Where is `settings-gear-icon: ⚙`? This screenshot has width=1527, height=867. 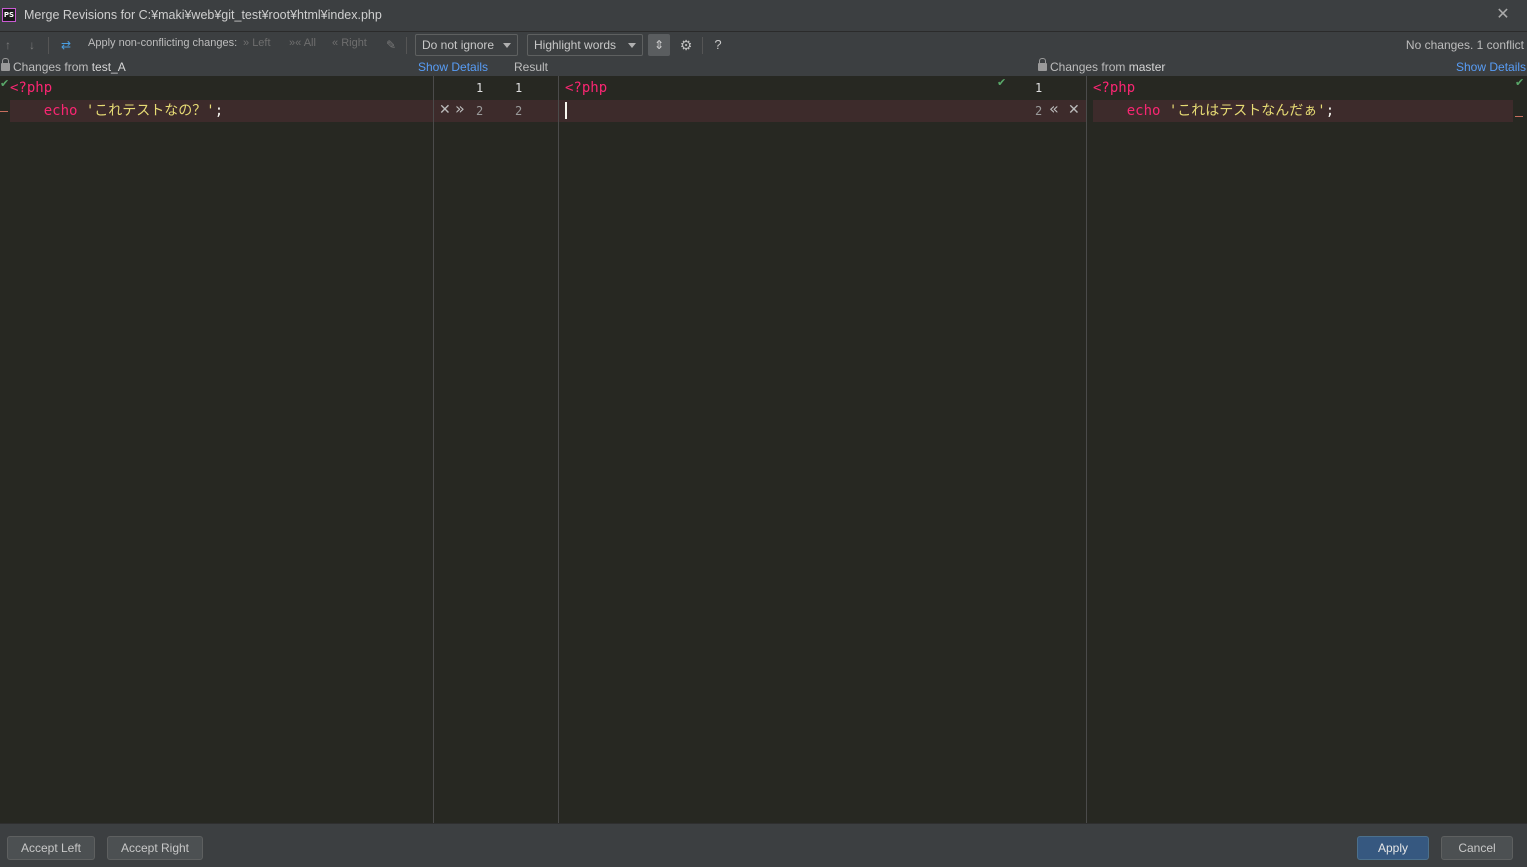
settings-gear-icon: ⚙ is located at coordinates (686, 45).